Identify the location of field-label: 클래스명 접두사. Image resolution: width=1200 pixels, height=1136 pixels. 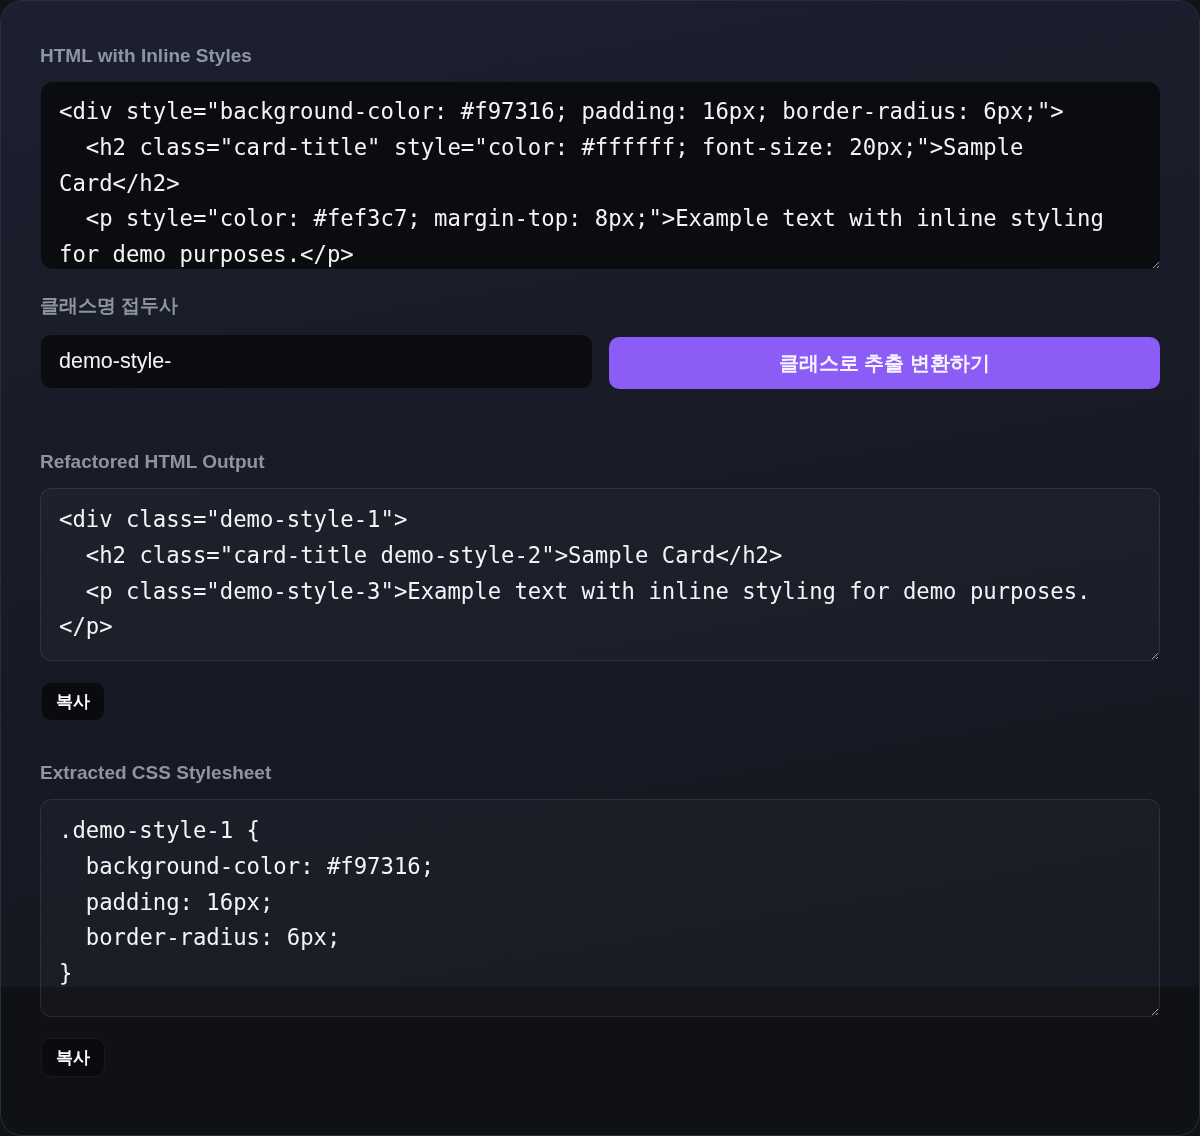
(109, 306).